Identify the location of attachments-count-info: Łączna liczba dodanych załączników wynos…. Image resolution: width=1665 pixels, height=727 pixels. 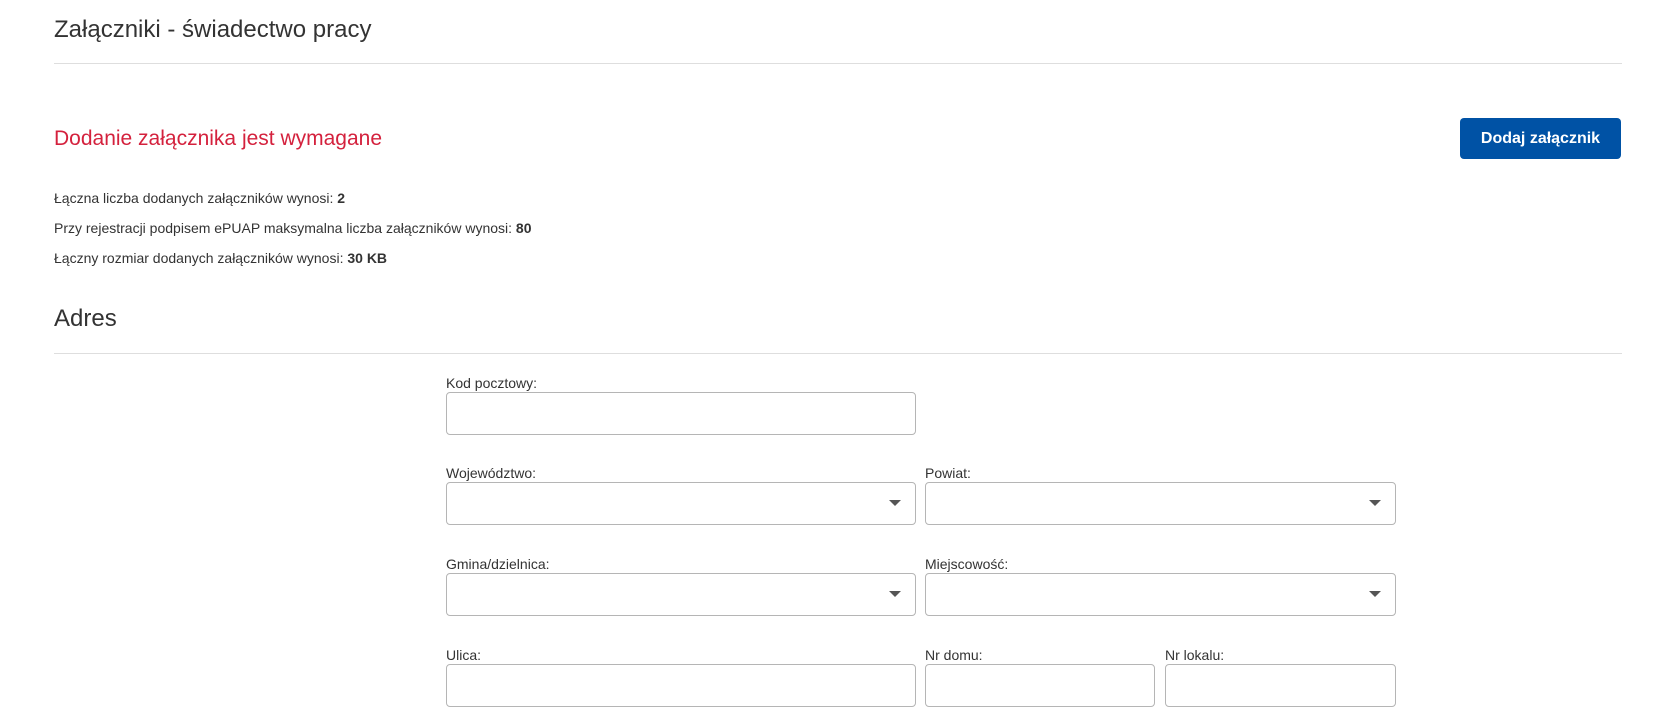
(199, 198).